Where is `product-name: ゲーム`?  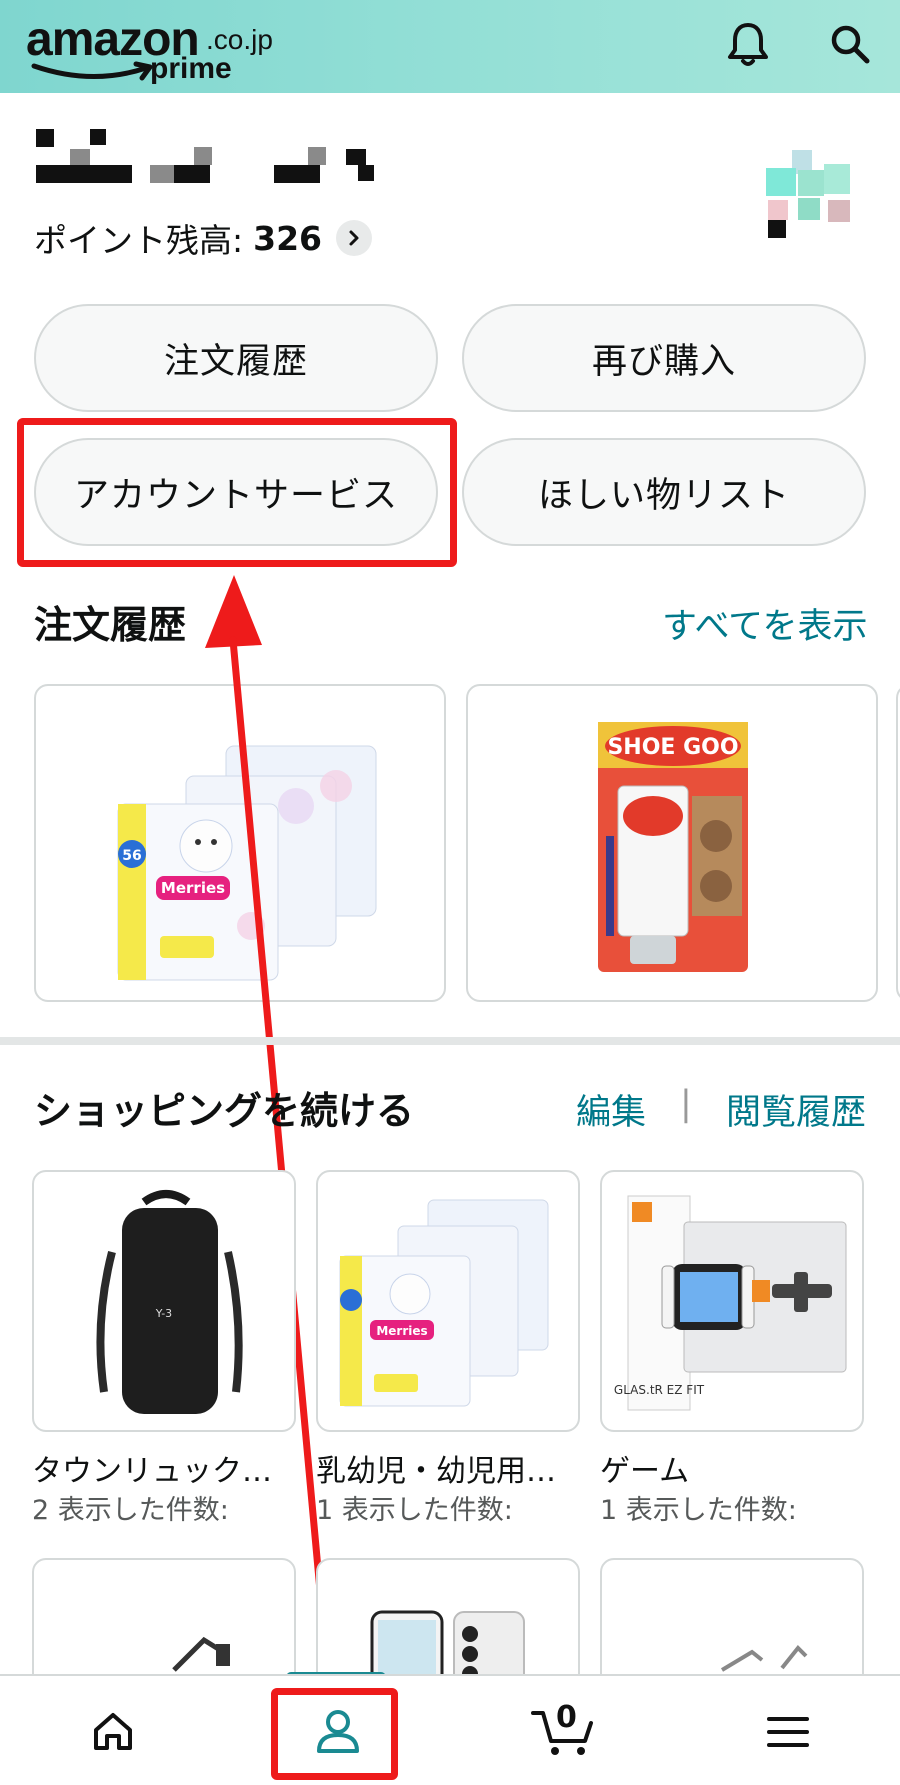
product-name: ゲーム is located at coordinates (732, 1468).